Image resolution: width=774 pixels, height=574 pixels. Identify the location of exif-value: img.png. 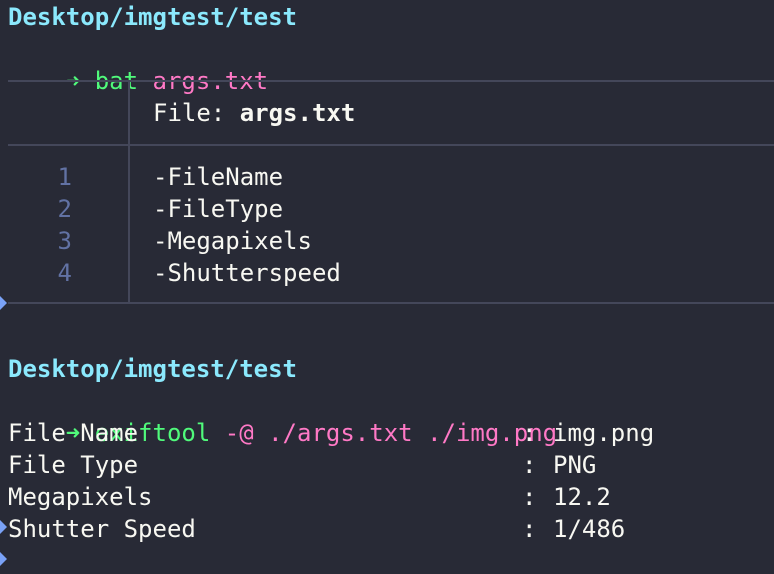
(604, 433).